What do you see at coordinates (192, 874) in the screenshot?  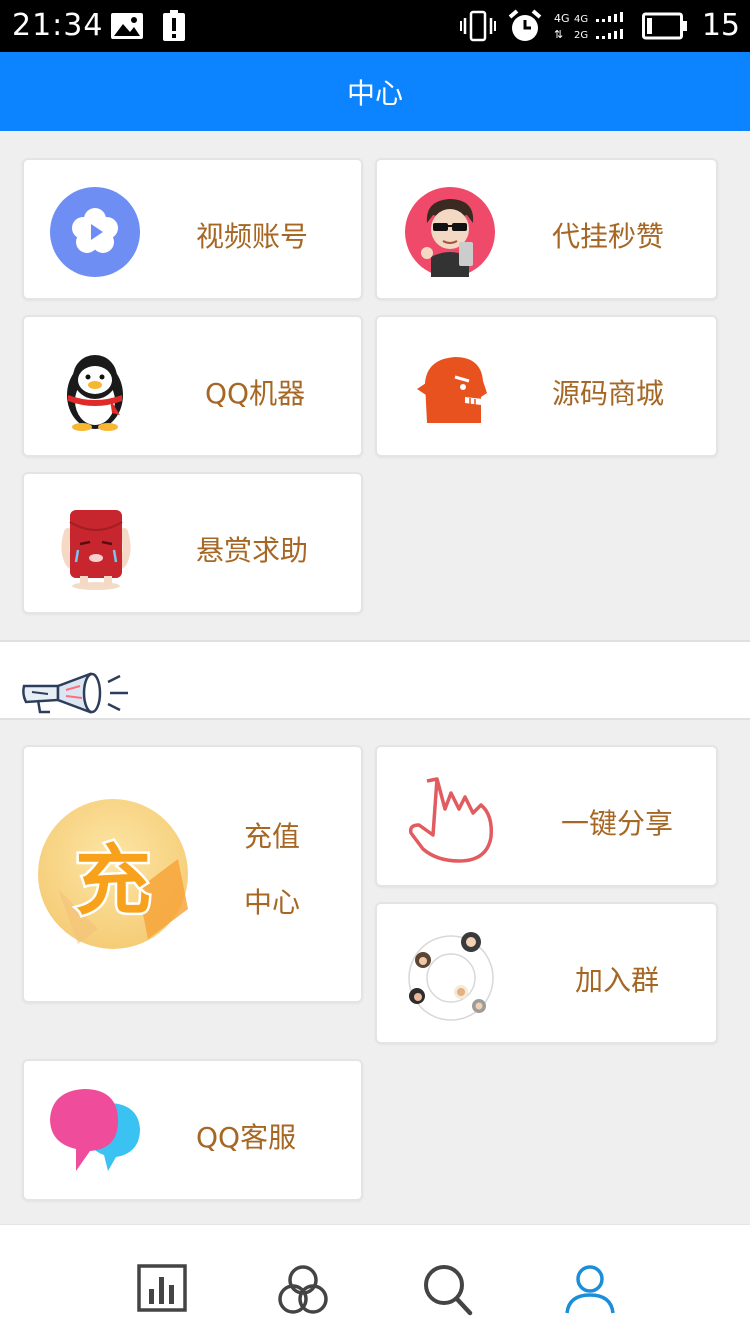 I see `recharge-center-card: 充 充值 中心` at bounding box center [192, 874].